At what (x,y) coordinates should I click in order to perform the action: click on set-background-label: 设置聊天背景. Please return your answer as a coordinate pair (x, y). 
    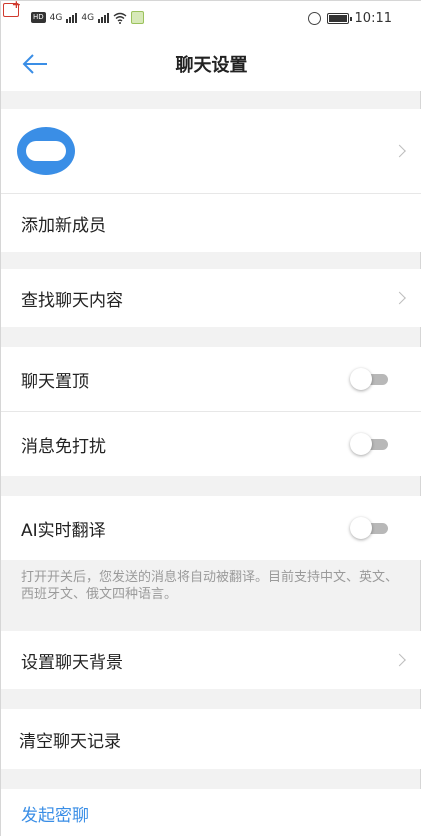
    Looking at the image, I should click on (72, 662).